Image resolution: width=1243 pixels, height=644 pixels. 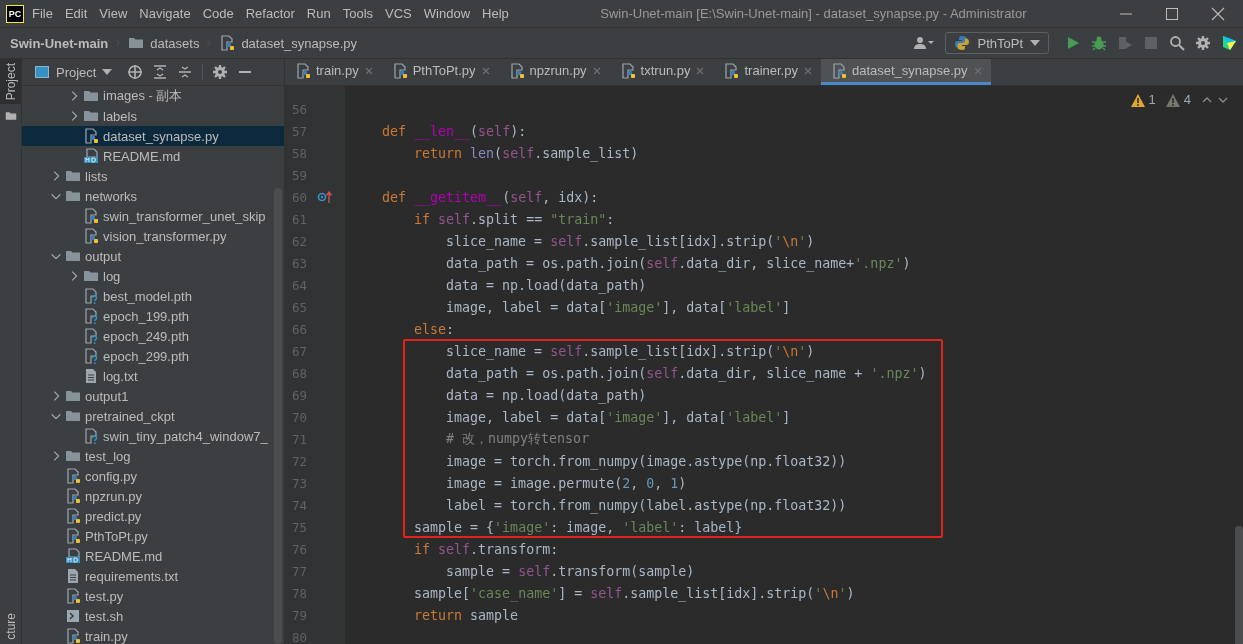 What do you see at coordinates (153, 236) in the screenshot?
I see `tree-item: vision_transformer.py` at bounding box center [153, 236].